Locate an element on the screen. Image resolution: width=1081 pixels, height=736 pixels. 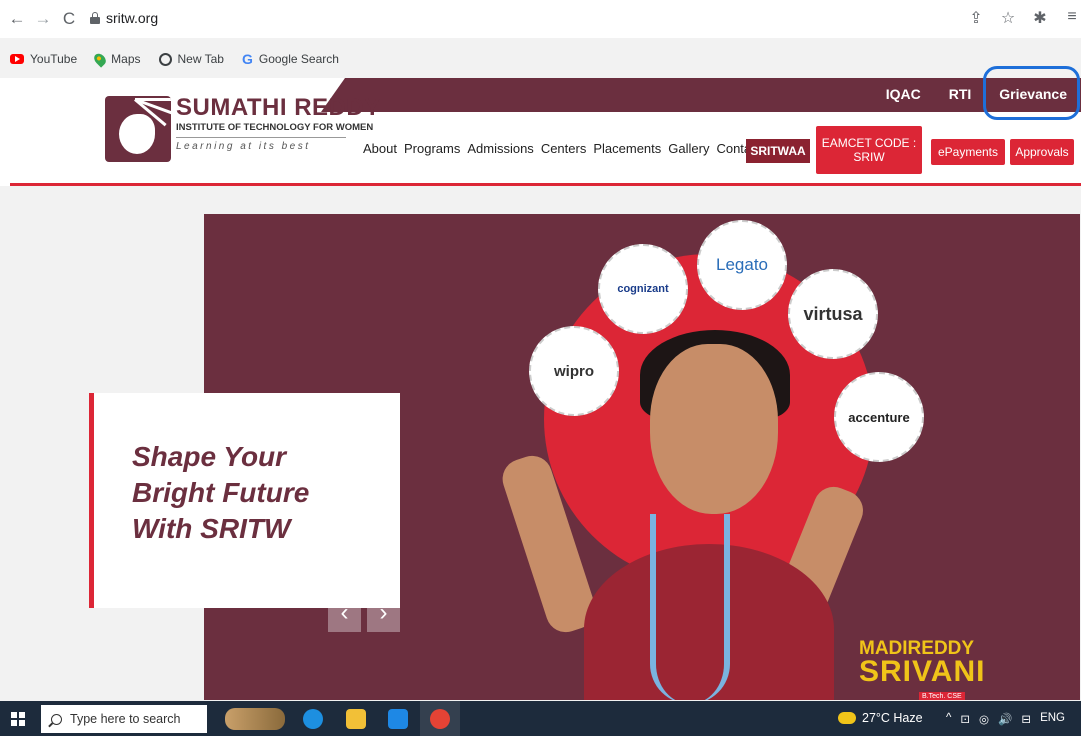
browser-actions: ⇪ ☆ ✱ ≡ is located at coordinates (1024, 18).